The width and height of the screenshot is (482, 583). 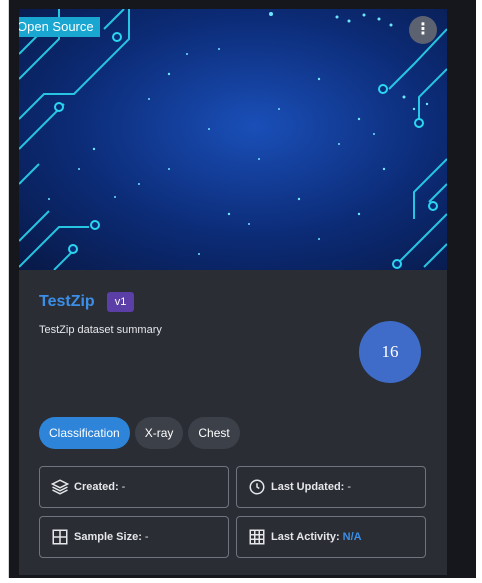 What do you see at coordinates (67, 302) in the screenshot?
I see `dataset-title: TestZip` at bounding box center [67, 302].